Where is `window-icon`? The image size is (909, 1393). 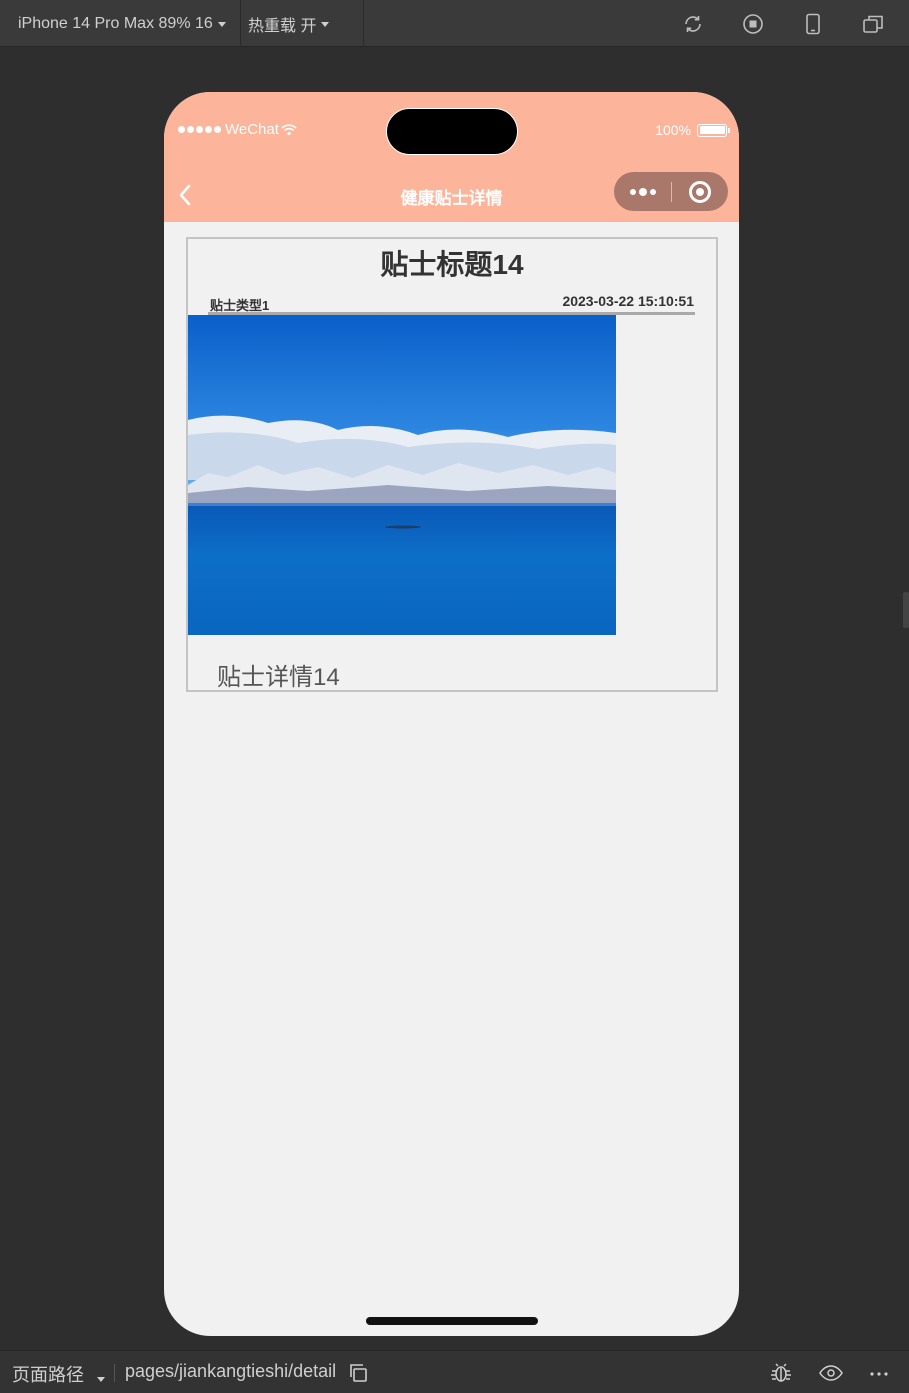 window-icon is located at coordinates (873, 24).